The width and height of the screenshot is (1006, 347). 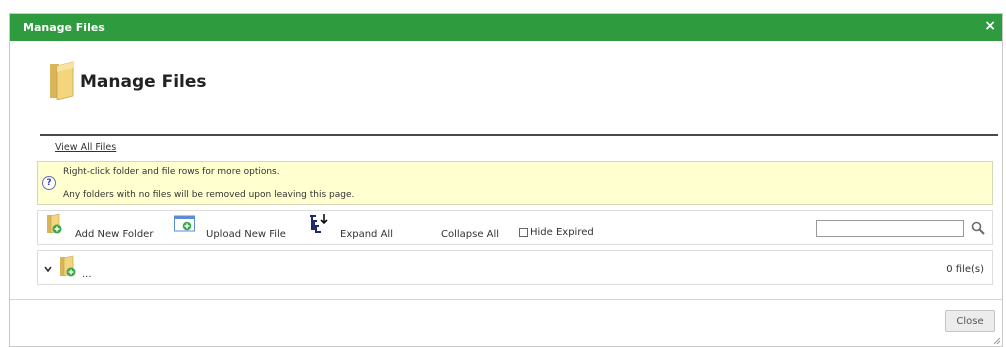 I want to click on footer-divider, so click(x=506, y=299).